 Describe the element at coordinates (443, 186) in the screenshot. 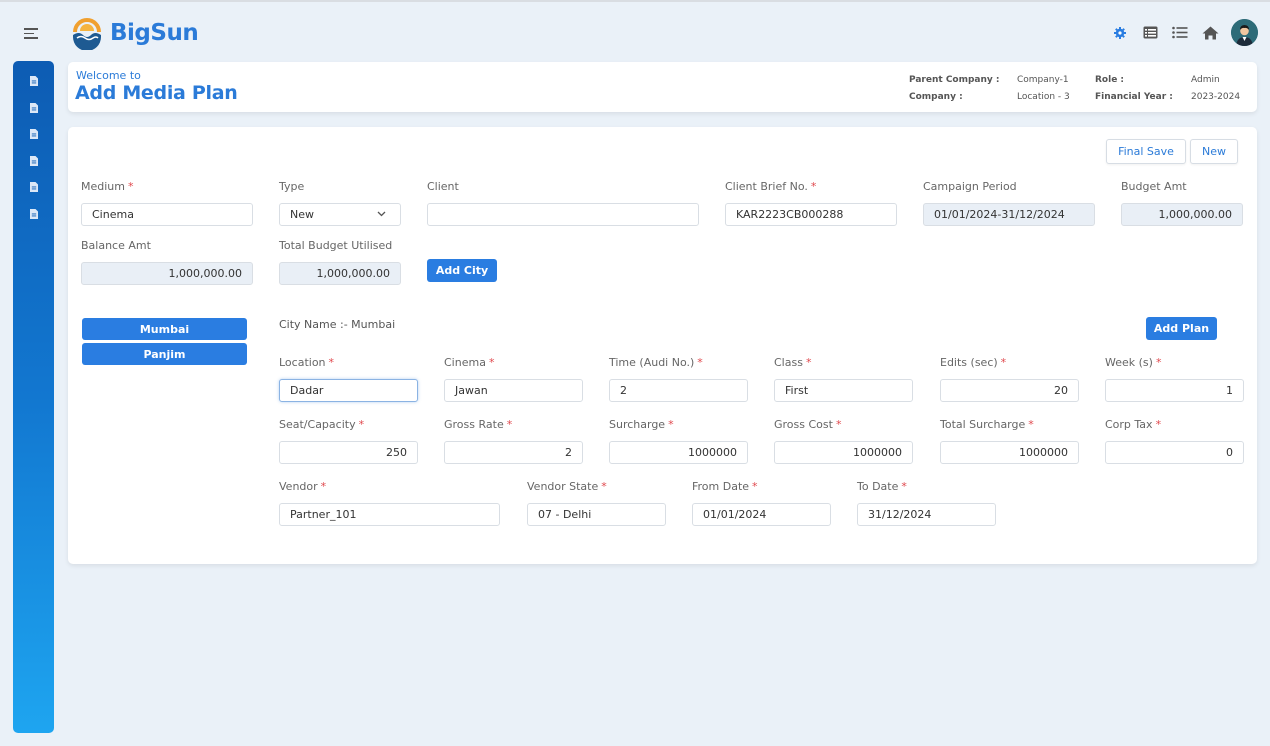

I see `client-label: Client` at that location.